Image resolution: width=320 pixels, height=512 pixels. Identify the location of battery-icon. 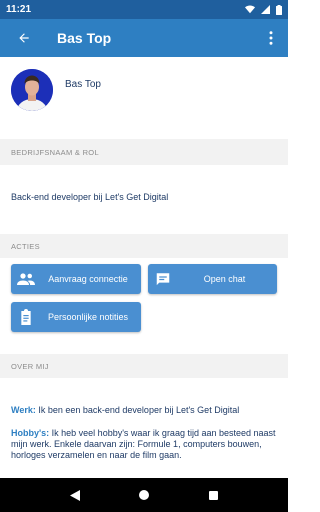
(279, 9).